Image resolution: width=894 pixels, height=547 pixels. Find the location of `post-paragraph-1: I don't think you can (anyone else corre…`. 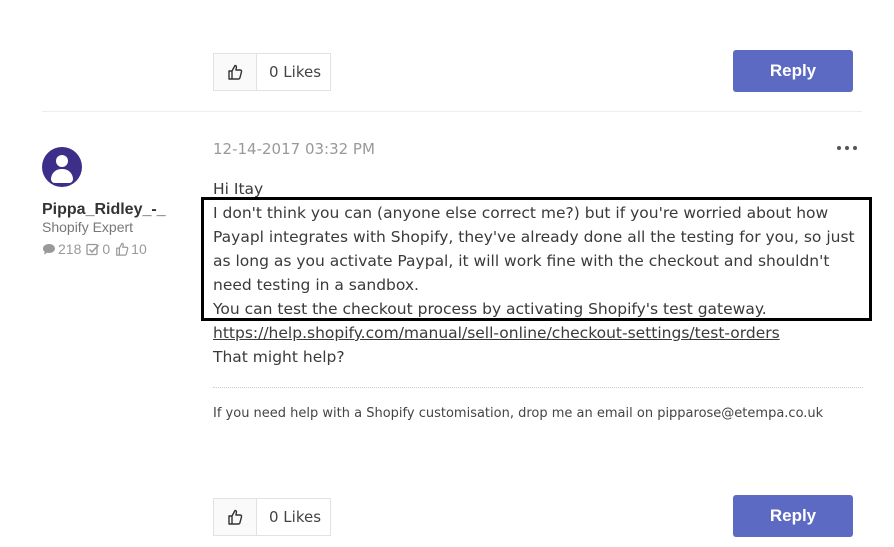

post-paragraph-1: I don't think you can (anyone else corre… is located at coordinates (534, 249).